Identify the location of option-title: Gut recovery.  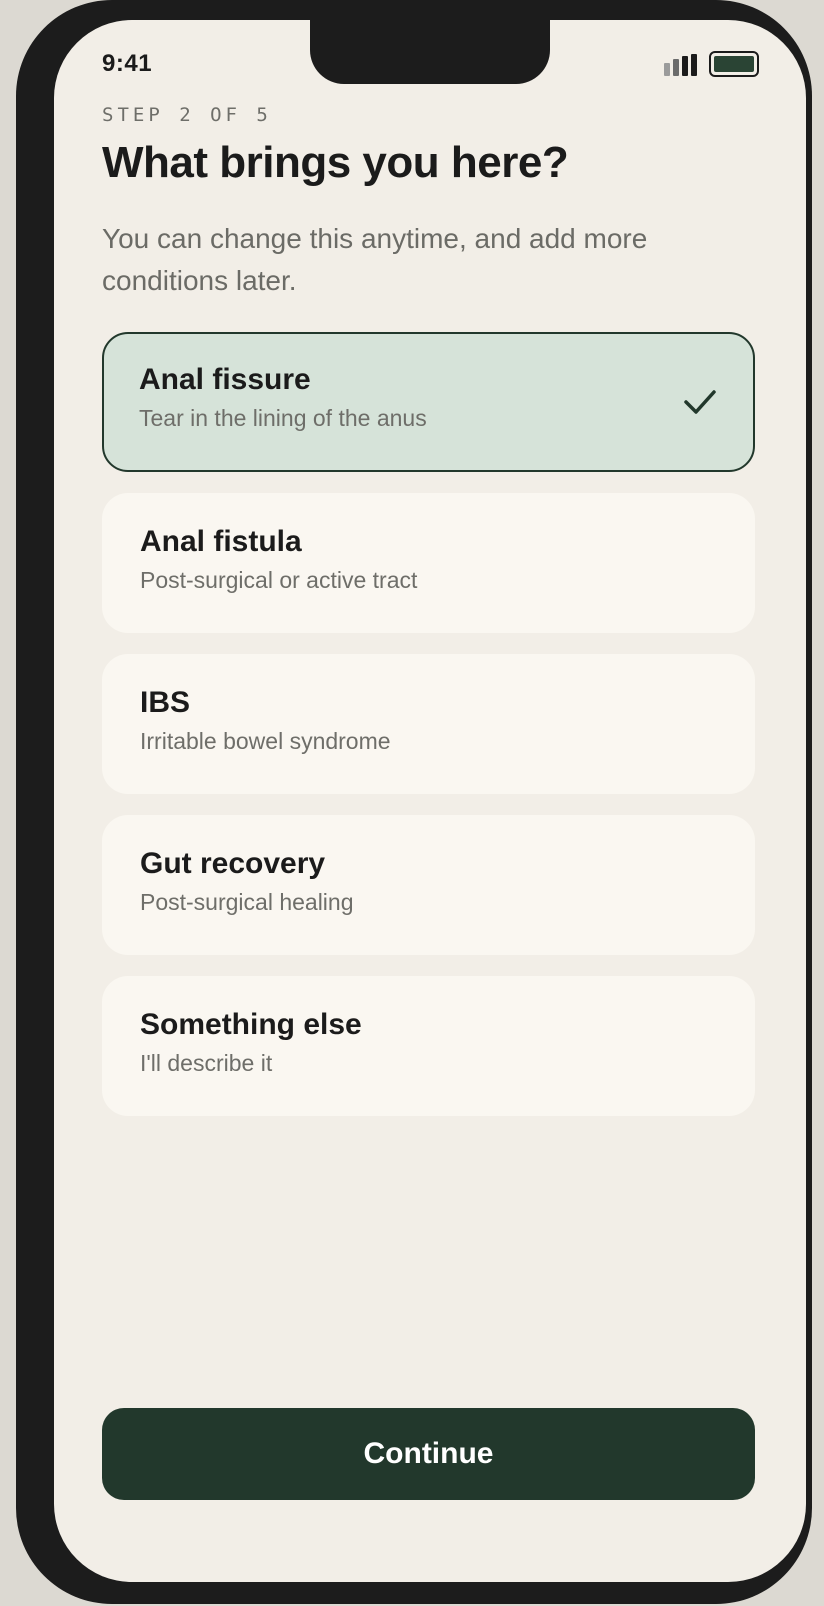
(233, 863).